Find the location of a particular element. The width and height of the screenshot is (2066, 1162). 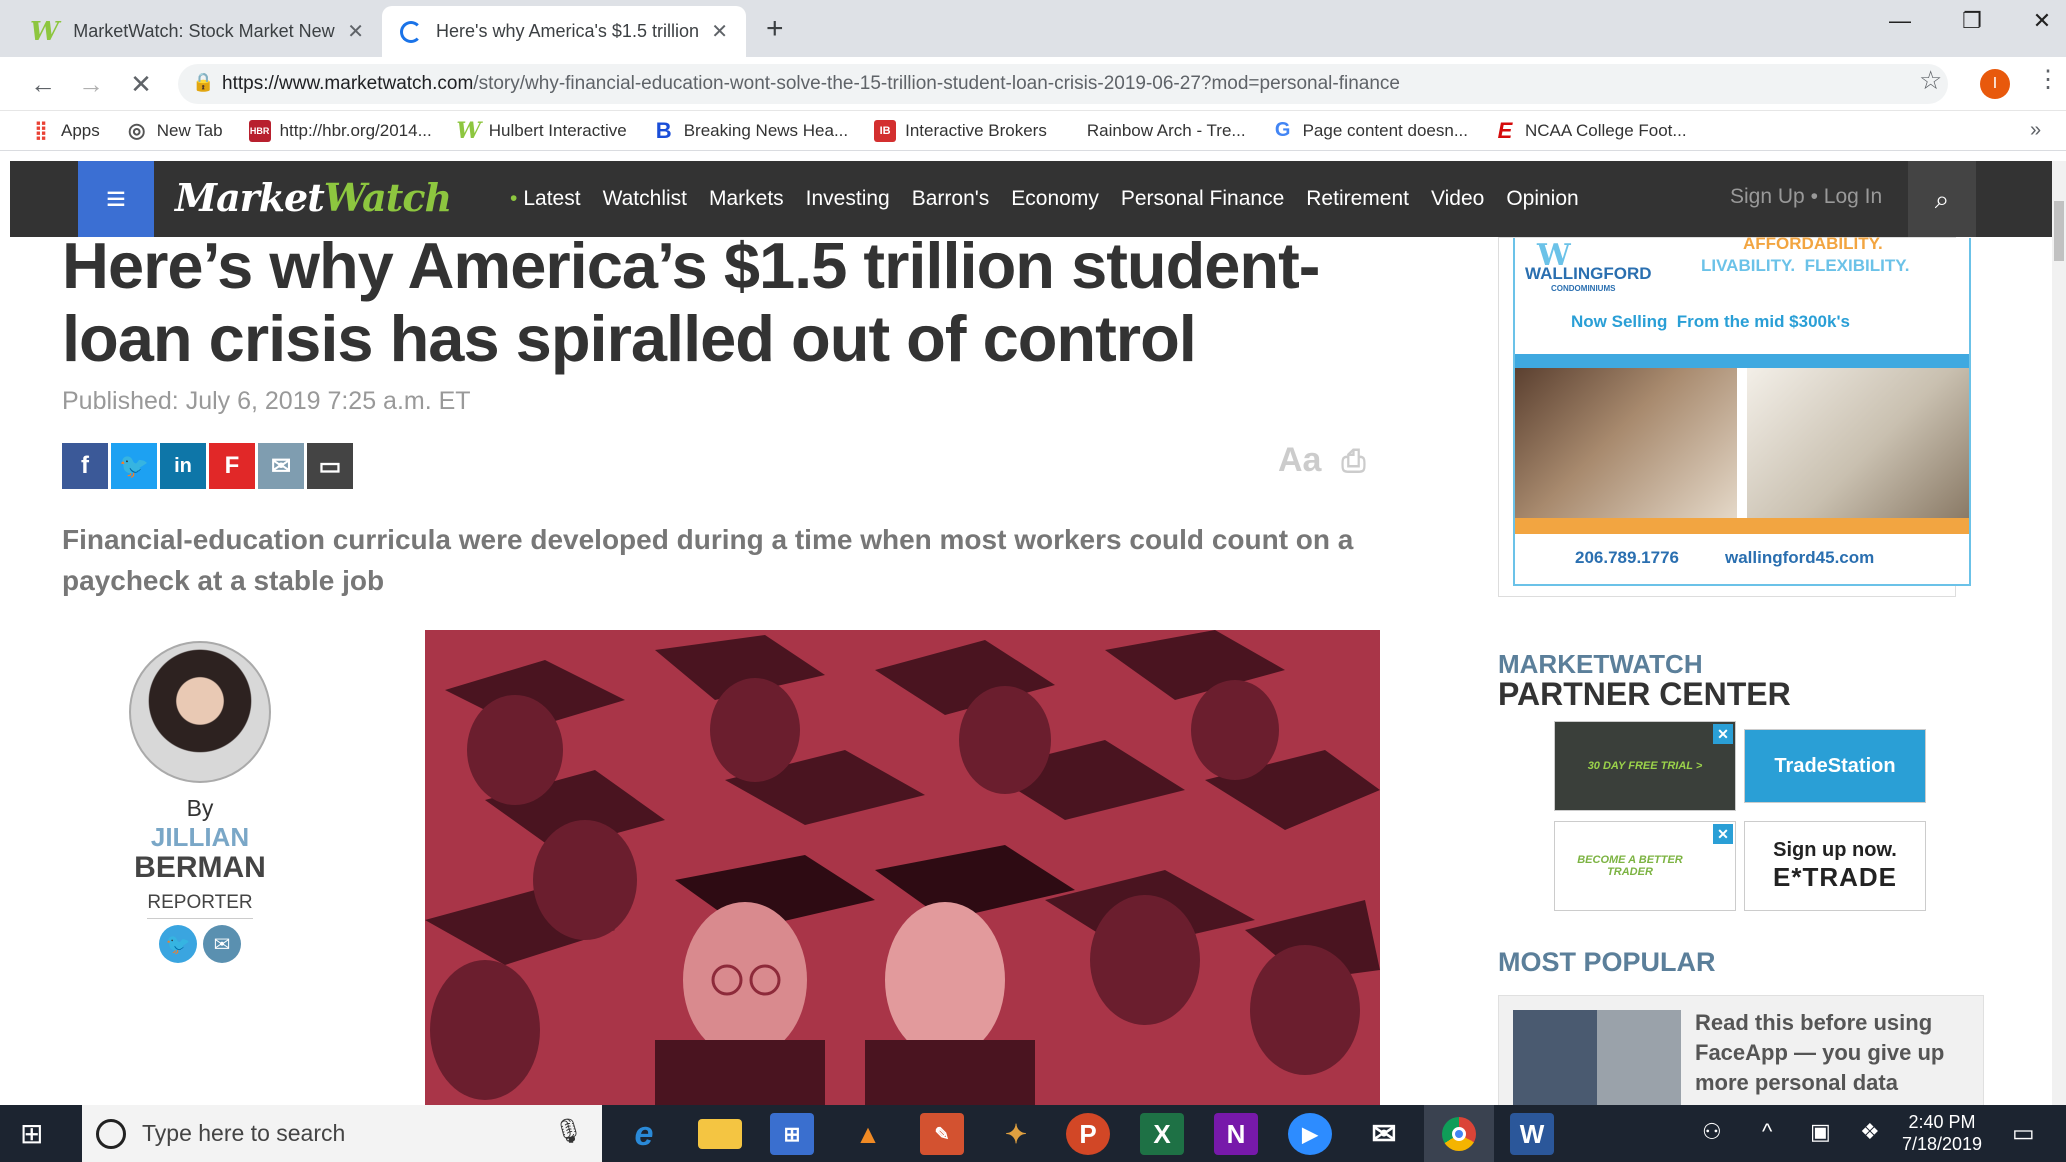

page-scrollbar is located at coordinates (2059, 633).